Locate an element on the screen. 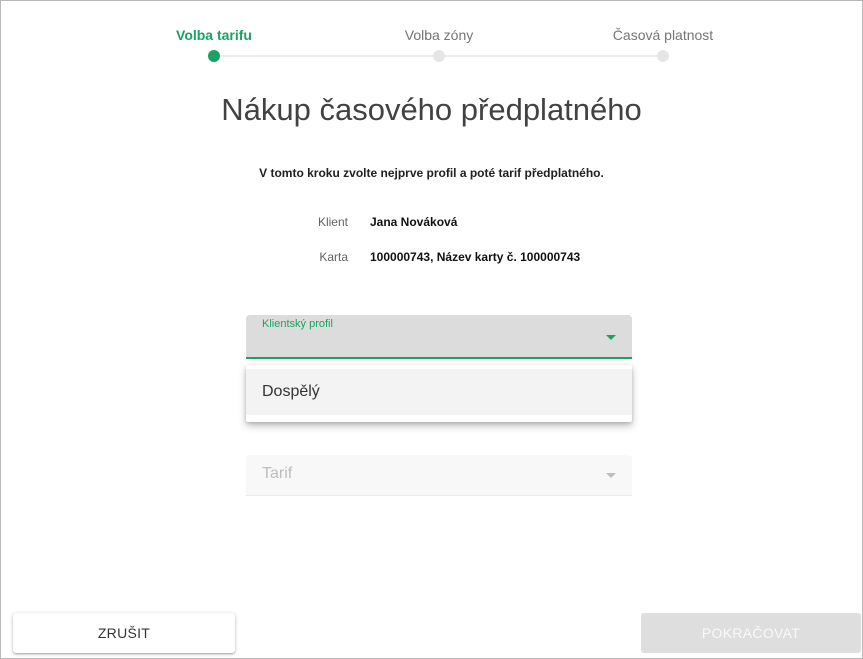  tarif-select: Tarif is located at coordinates (439, 475).